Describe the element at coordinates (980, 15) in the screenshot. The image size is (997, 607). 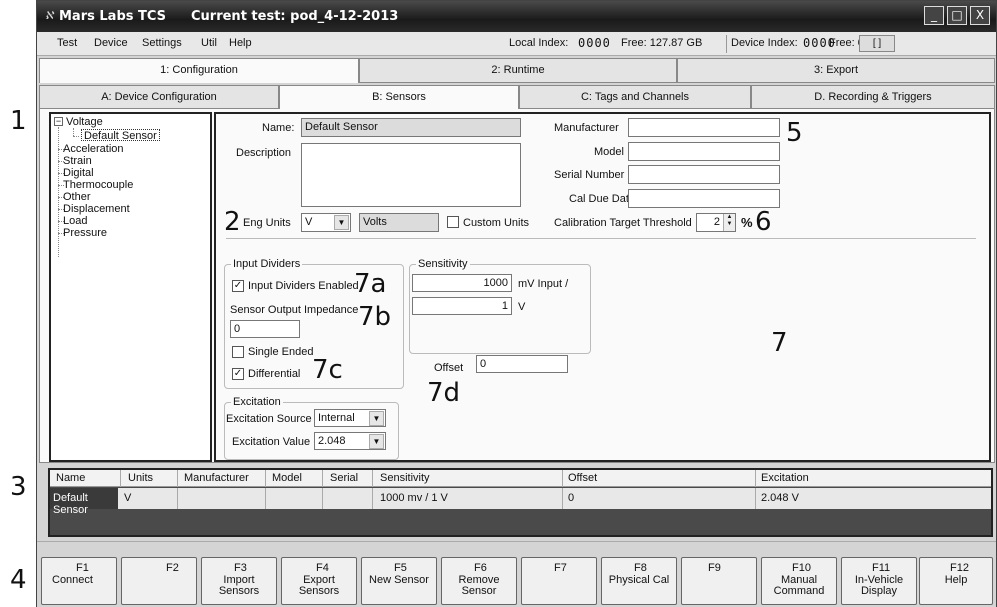
I see `close-button: X` at that location.